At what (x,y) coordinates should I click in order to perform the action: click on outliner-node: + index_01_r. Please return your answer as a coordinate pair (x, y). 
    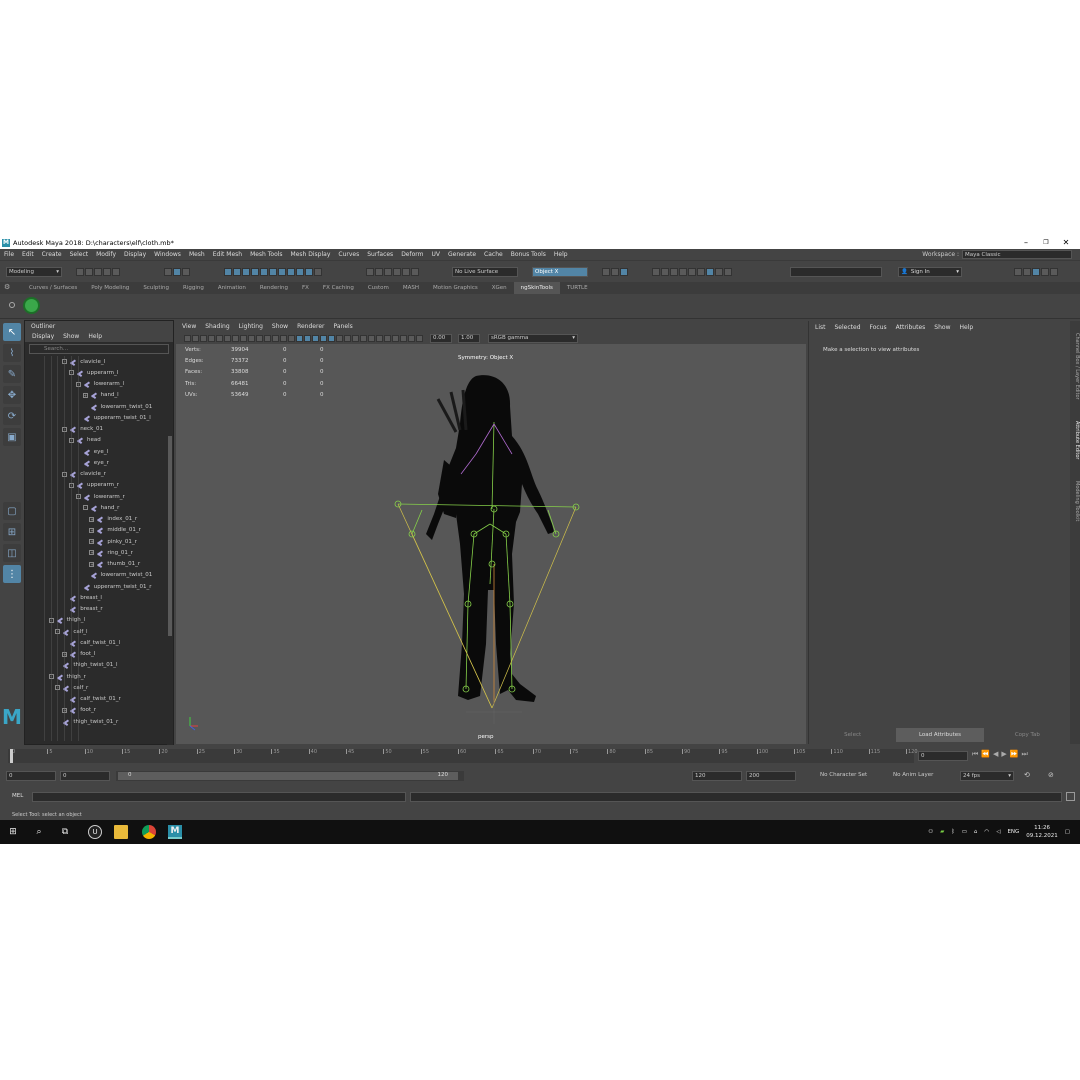
    Looking at the image, I should click on (113, 519).